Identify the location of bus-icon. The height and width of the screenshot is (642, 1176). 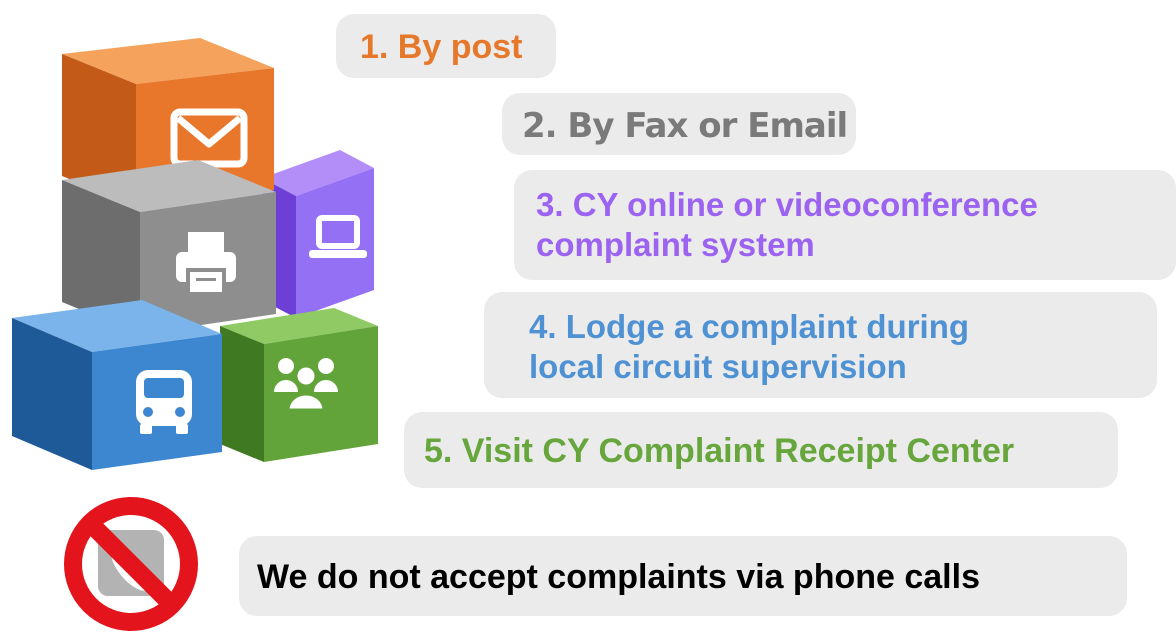
(164, 402).